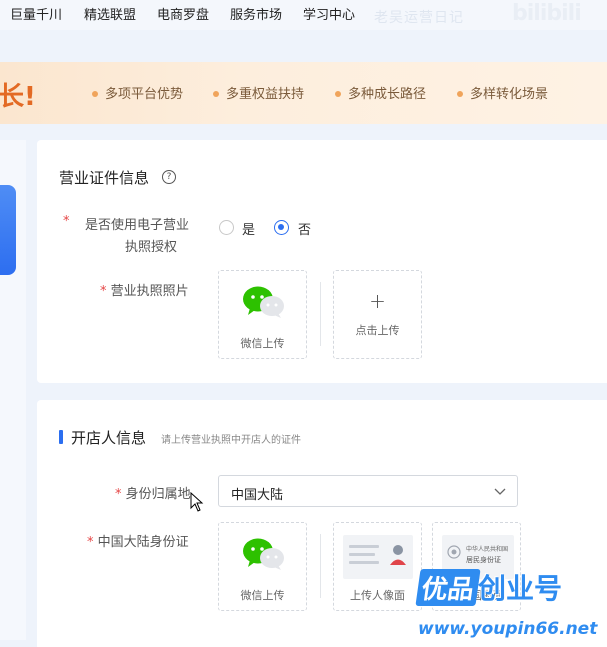 The height and width of the screenshot is (647, 607). What do you see at coordinates (8, 230) in the screenshot?
I see `left-decoration` at bounding box center [8, 230].